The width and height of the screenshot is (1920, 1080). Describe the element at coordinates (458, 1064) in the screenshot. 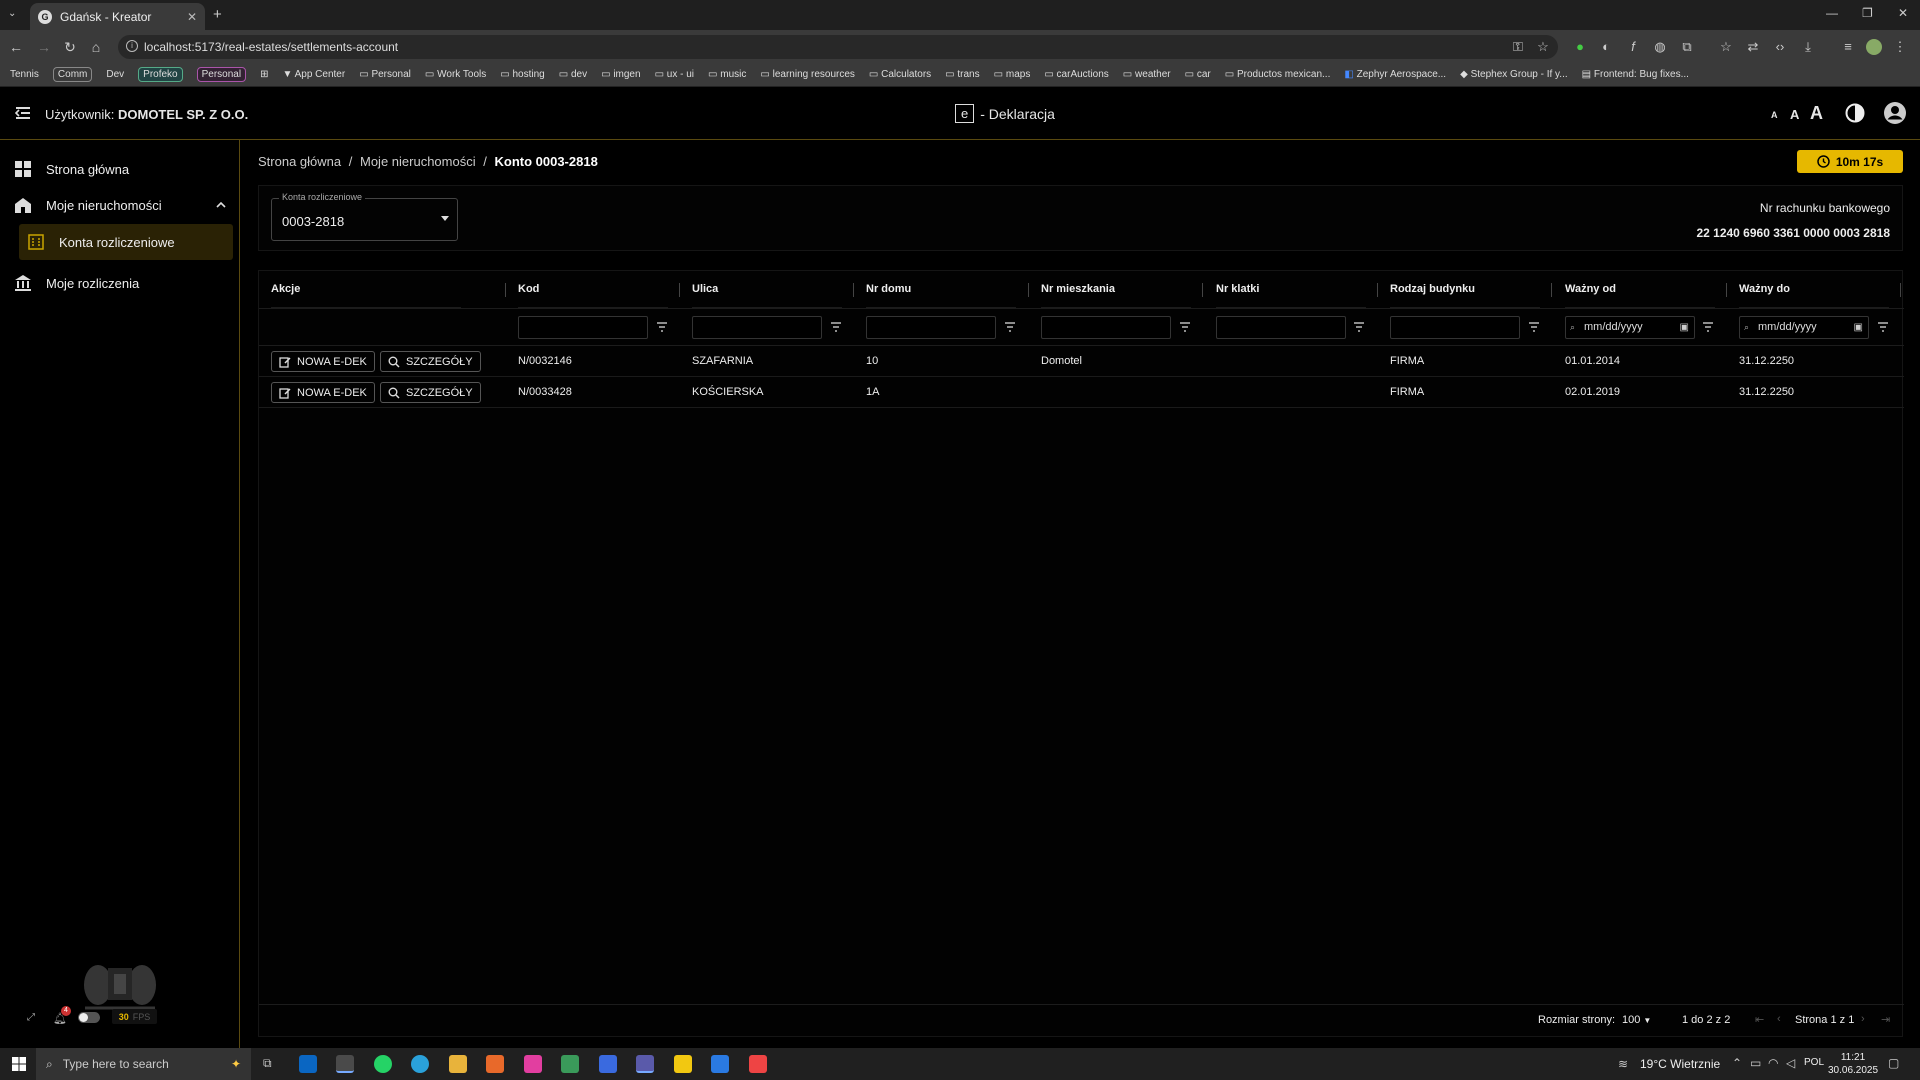

I see `file-explorer-icon` at that location.